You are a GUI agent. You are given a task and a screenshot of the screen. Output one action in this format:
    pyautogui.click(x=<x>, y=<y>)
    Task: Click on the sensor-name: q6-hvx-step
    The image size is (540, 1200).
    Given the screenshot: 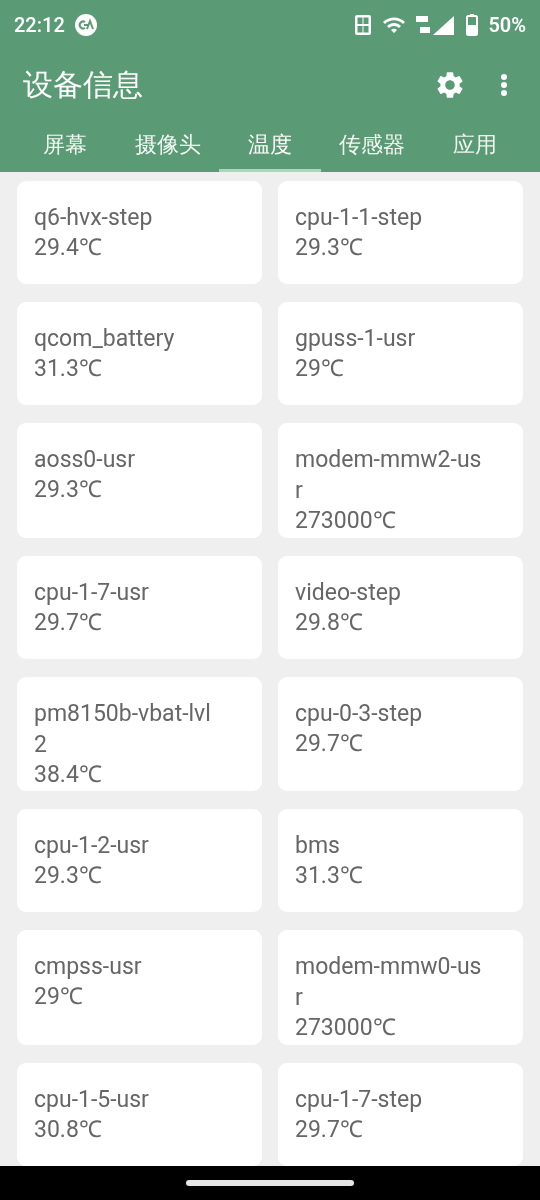 What is the action you would take?
    pyautogui.click(x=94, y=218)
    